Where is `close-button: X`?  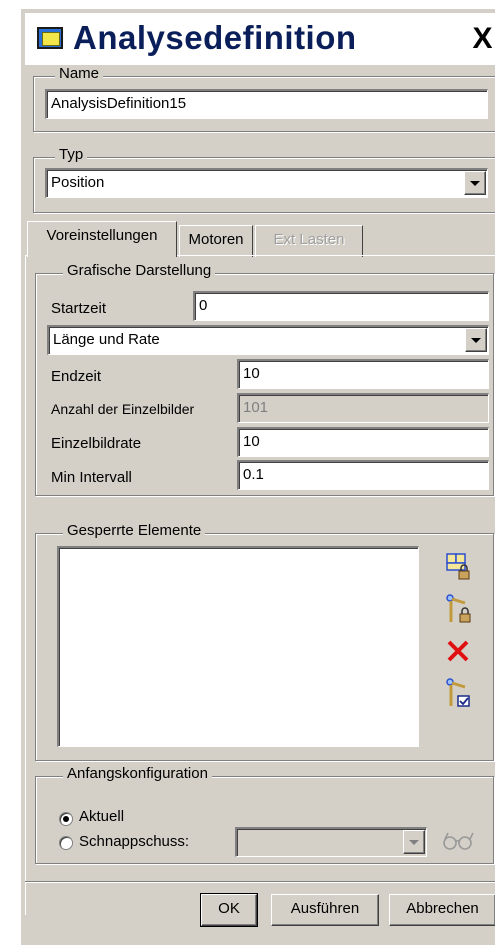 close-button: X is located at coordinates (482, 39).